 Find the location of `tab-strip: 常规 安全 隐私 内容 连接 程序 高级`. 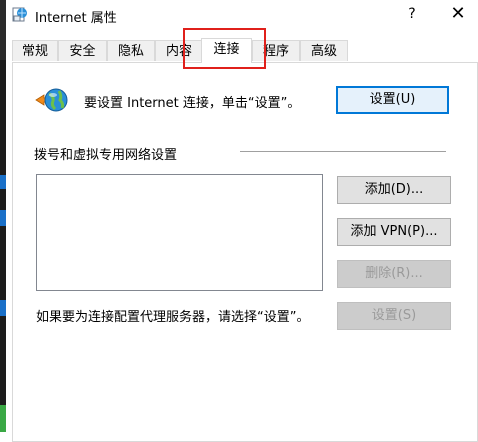

tab-strip: 常规 安全 隐私 内容 连接 程序 高级 is located at coordinates (242, 50).